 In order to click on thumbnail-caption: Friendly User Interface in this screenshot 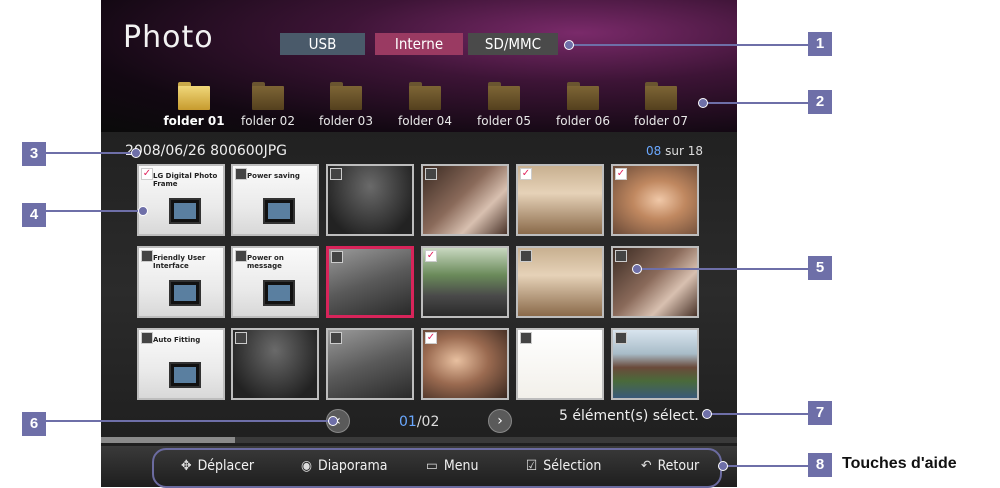, I will do `click(179, 262)`.